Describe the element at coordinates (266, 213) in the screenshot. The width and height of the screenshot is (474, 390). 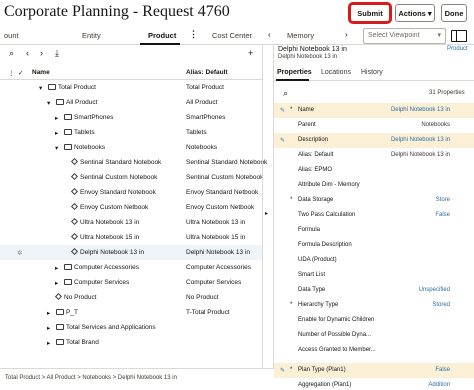
I see `collapse-panel-icon: ▸` at that location.